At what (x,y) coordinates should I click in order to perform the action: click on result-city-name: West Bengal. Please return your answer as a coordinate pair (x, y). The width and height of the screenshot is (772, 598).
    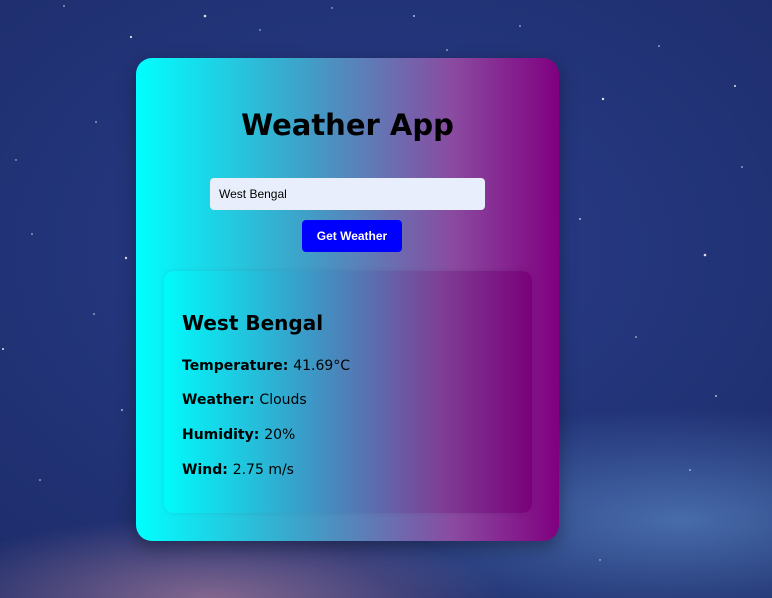
    Looking at the image, I should click on (253, 323).